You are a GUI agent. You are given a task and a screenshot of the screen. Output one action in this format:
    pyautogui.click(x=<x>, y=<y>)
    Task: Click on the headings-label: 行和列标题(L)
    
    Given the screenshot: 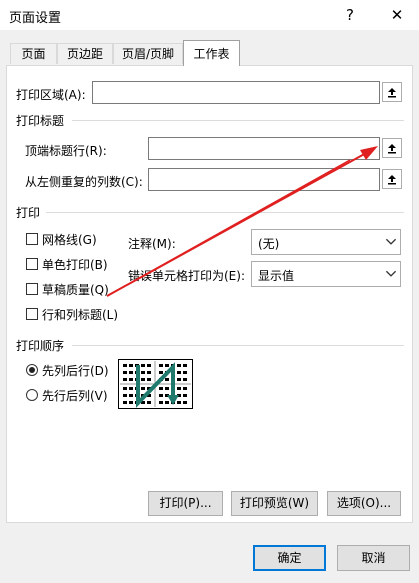 What is the action you would take?
    pyautogui.click(x=80, y=314)
    